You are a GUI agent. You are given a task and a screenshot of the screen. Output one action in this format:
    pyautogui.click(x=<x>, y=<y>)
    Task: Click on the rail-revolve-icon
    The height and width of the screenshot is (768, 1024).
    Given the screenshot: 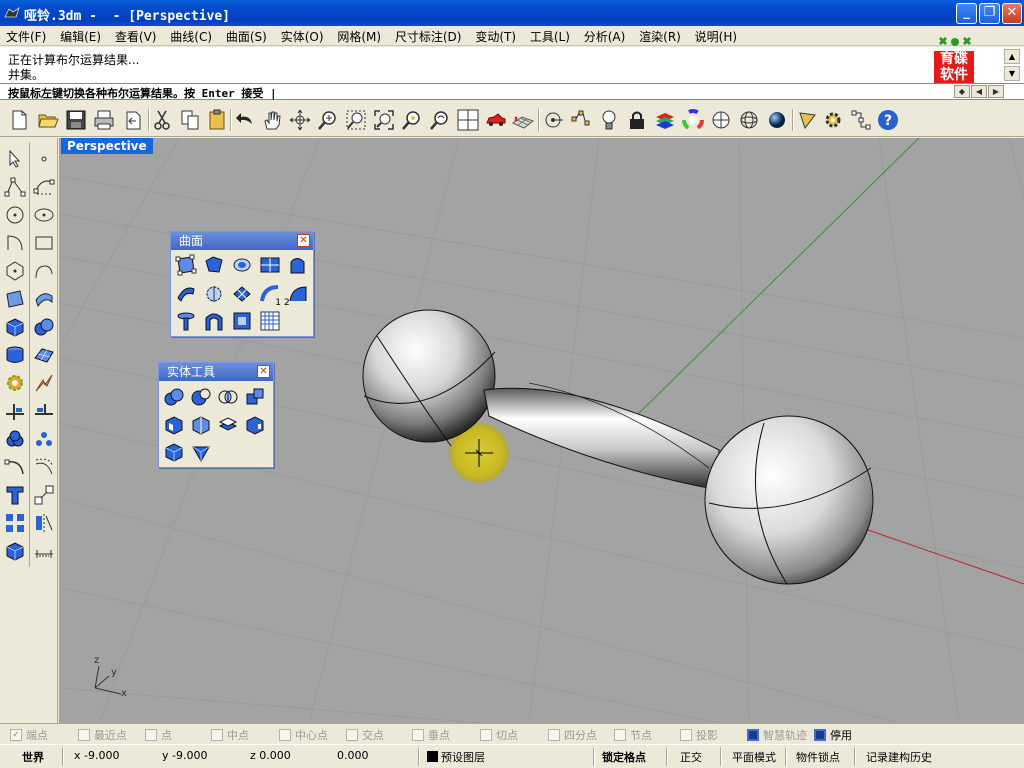 What is the action you would take?
    pyautogui.click(x=214, y=321)
    